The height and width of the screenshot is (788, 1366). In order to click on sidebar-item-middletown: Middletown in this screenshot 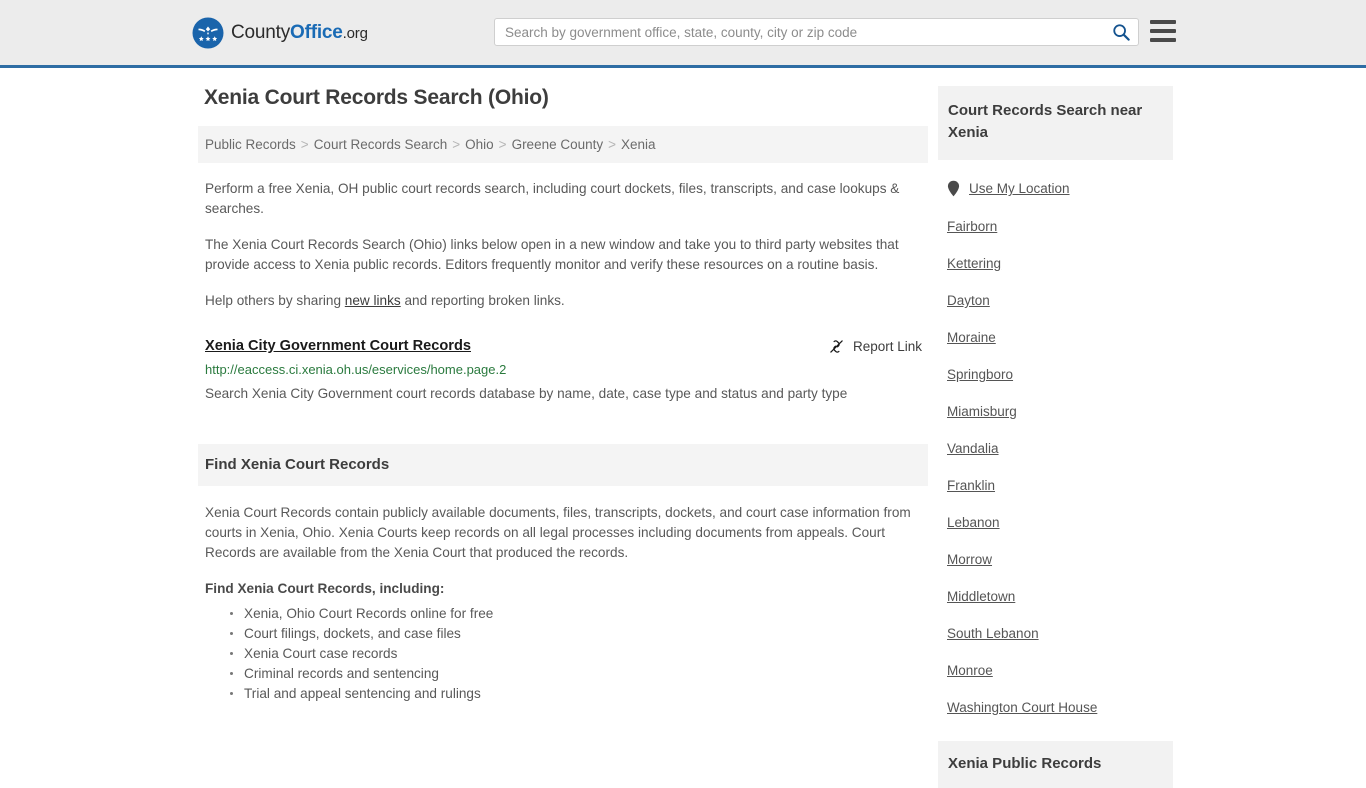, I will do `click(1055, 596)`.